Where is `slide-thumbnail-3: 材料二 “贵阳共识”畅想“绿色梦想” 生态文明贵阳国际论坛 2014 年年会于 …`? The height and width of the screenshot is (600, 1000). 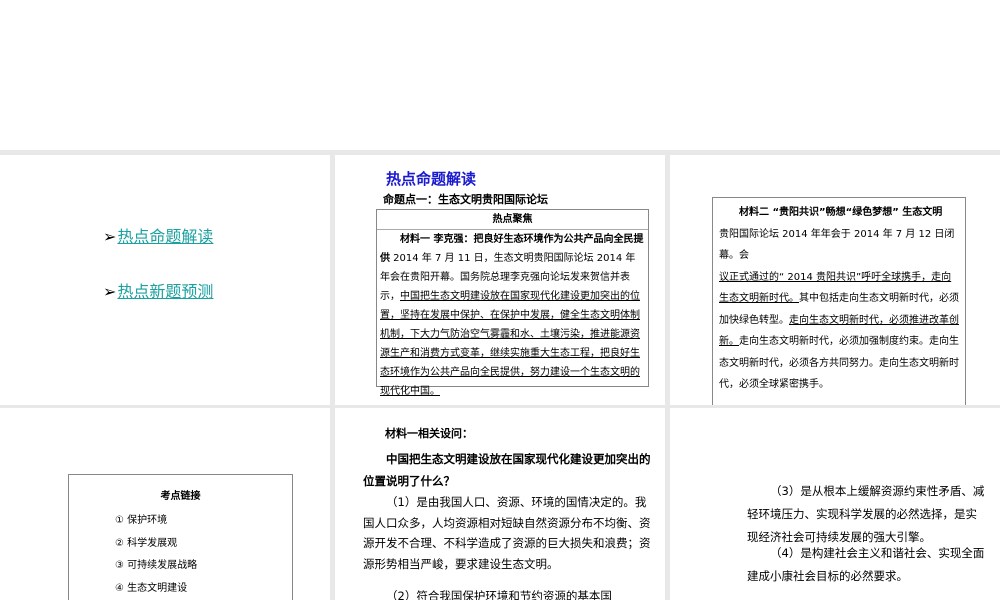 slide-thumbnail-3: 材料二 “贵阳共识”畅想“绿色梦想” 生态文明贵阳国际论坛 2014 年年会于 … is located at coordinates (835, 280).